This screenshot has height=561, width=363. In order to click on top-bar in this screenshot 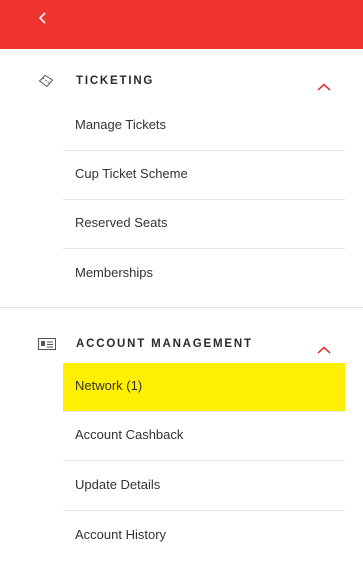, I will do `click(181, 24)`.